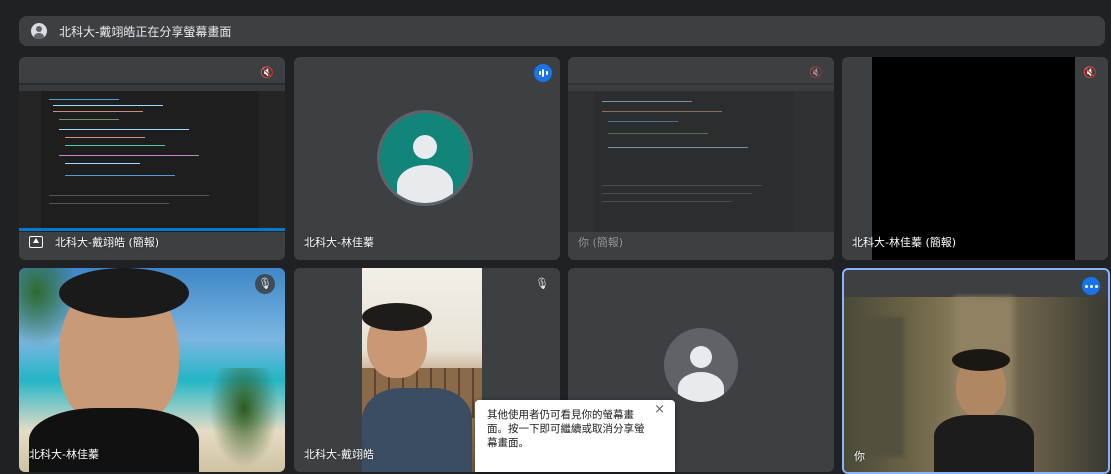 This screenshot has height=474, width=1111. What do you see at coordinates (659, 410) in the screenshot?
I see `close-icon: ×` at bounding box center [659, 410].